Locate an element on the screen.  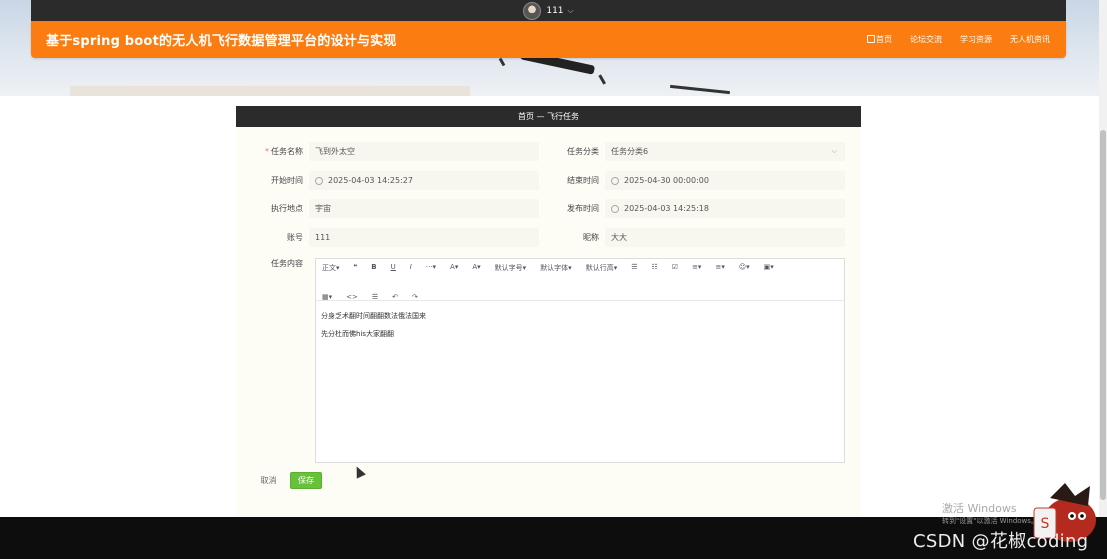
font-color-button: A▾ is located at coordinates (454, 268).